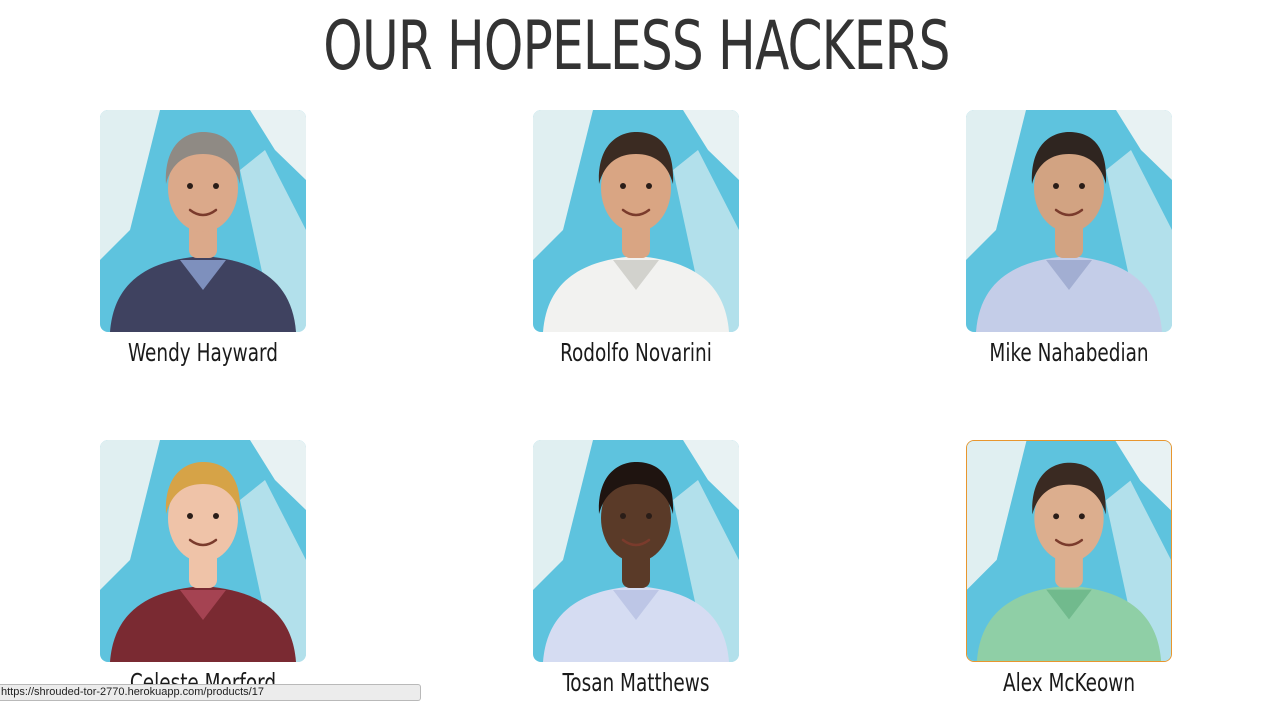  I want to click on hacker-card: Rodolfo Novarini, so click(636, 238).